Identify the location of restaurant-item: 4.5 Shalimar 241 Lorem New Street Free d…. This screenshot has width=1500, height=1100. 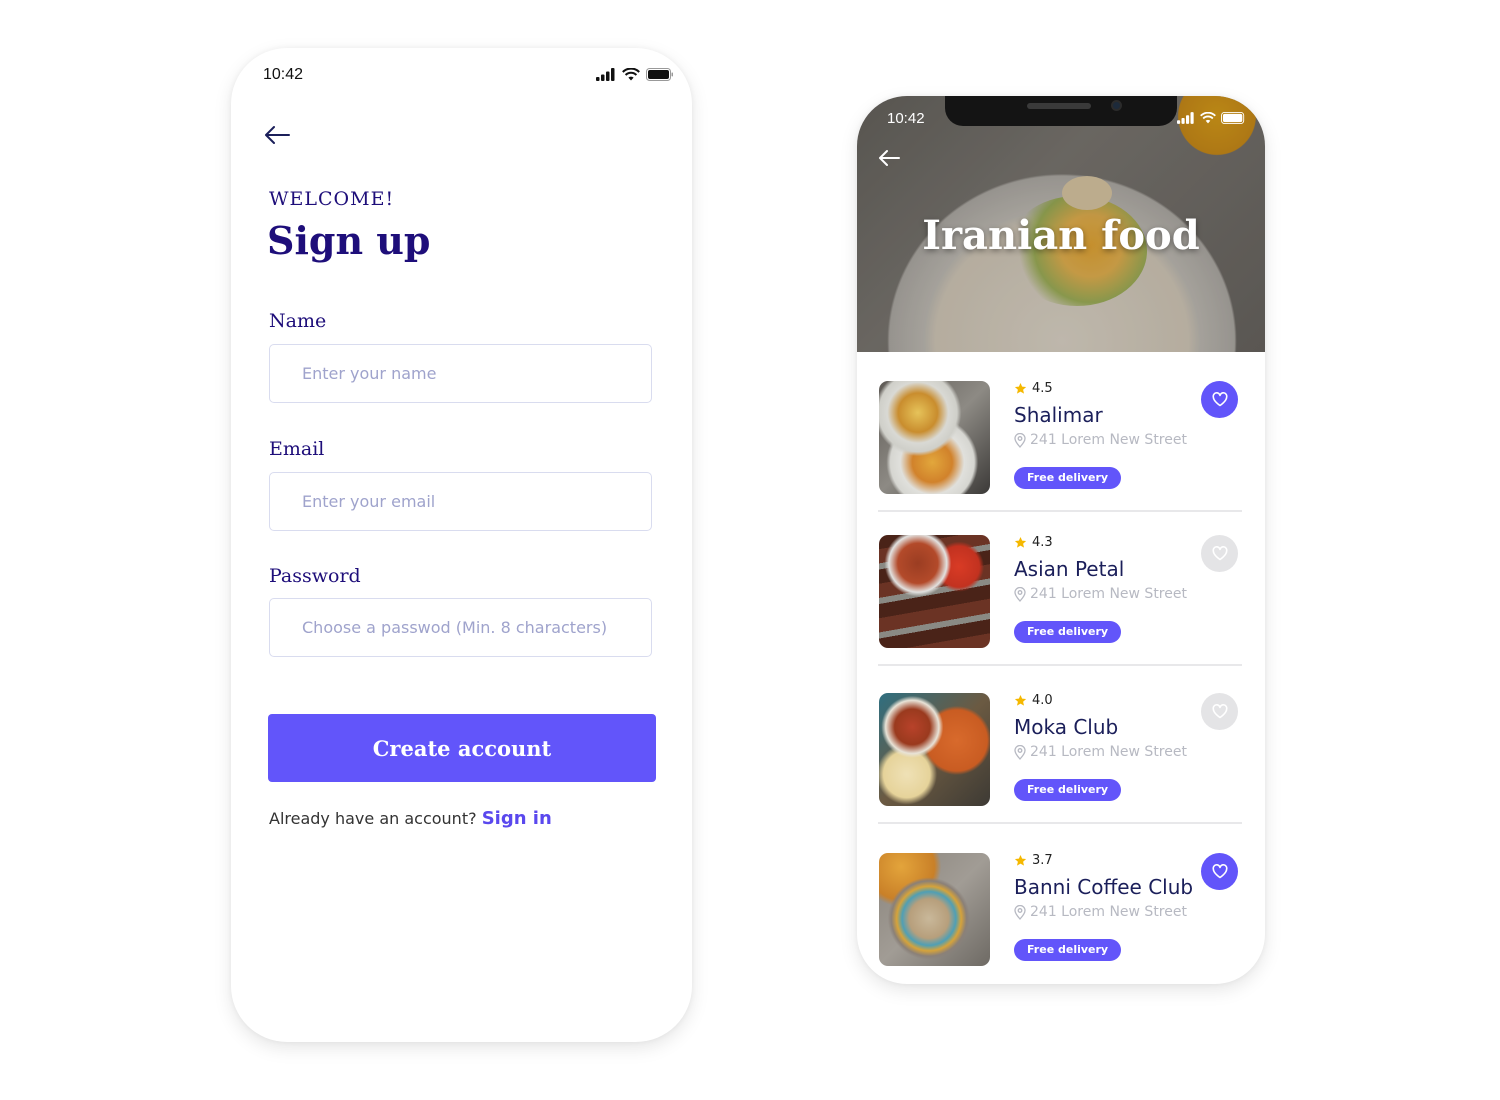
(1060, 456).